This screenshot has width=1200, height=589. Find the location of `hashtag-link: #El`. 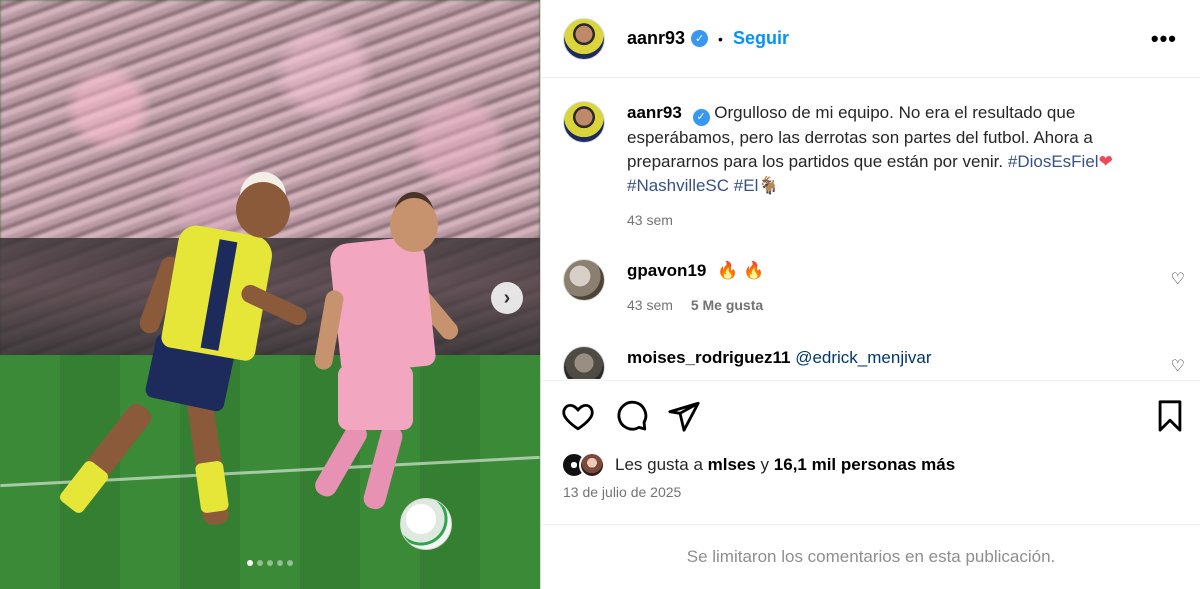

hashtag-link: #El is located at coordinates (746, 185).